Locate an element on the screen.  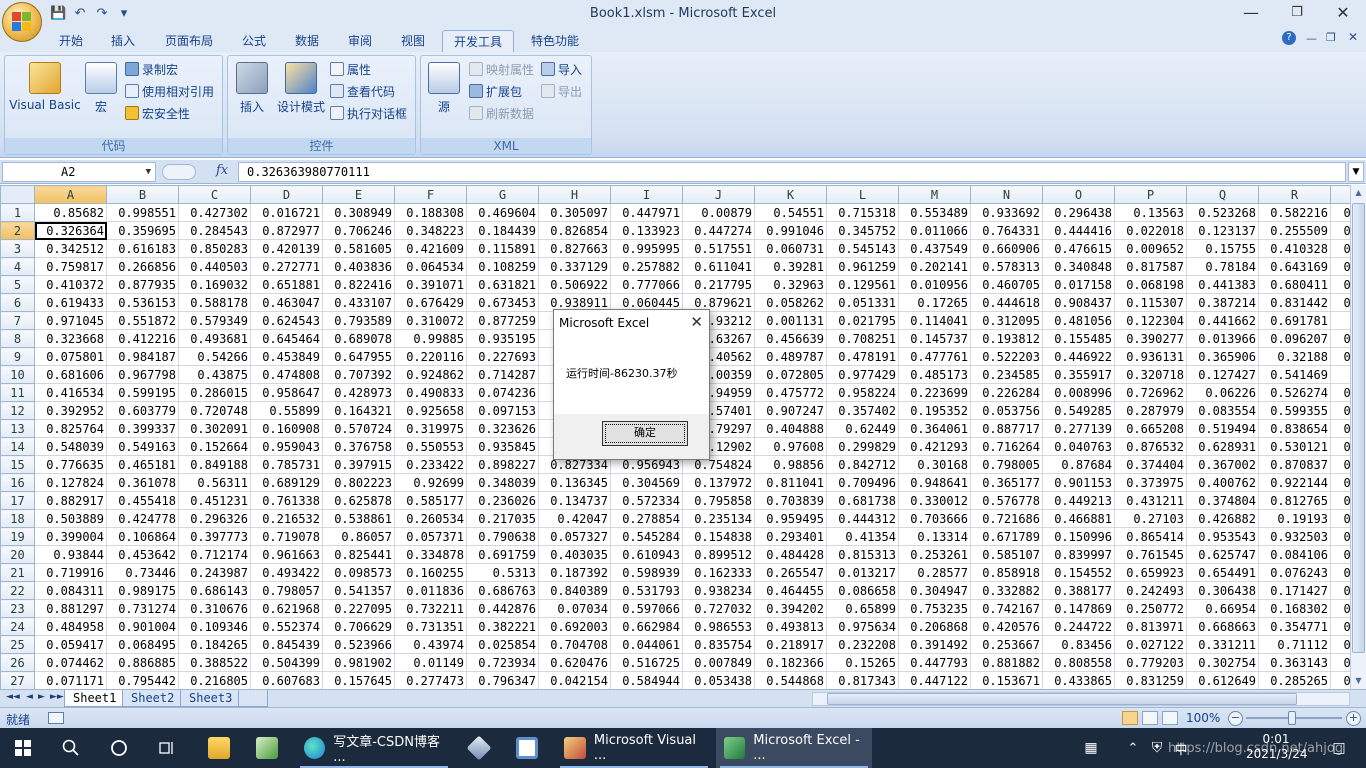
cell: 0.876532 is located at coordinates (1150, 446).